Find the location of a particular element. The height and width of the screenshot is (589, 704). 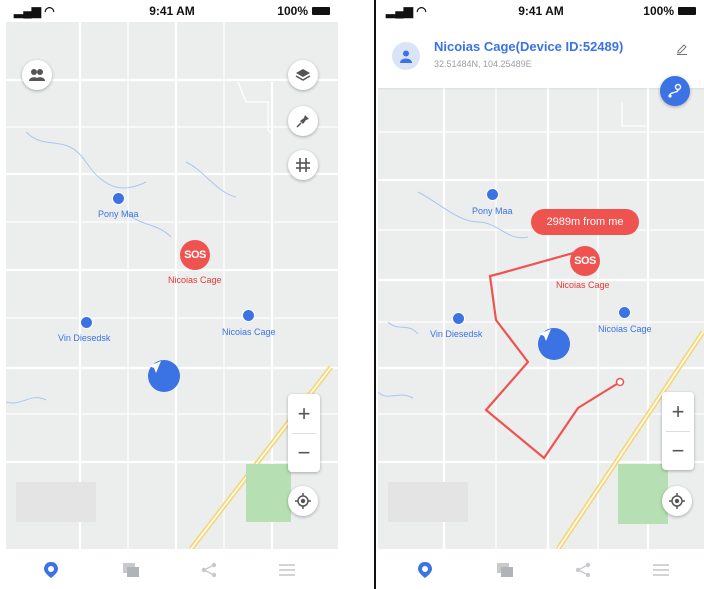

route-icon is located at coordinates (675, 90).